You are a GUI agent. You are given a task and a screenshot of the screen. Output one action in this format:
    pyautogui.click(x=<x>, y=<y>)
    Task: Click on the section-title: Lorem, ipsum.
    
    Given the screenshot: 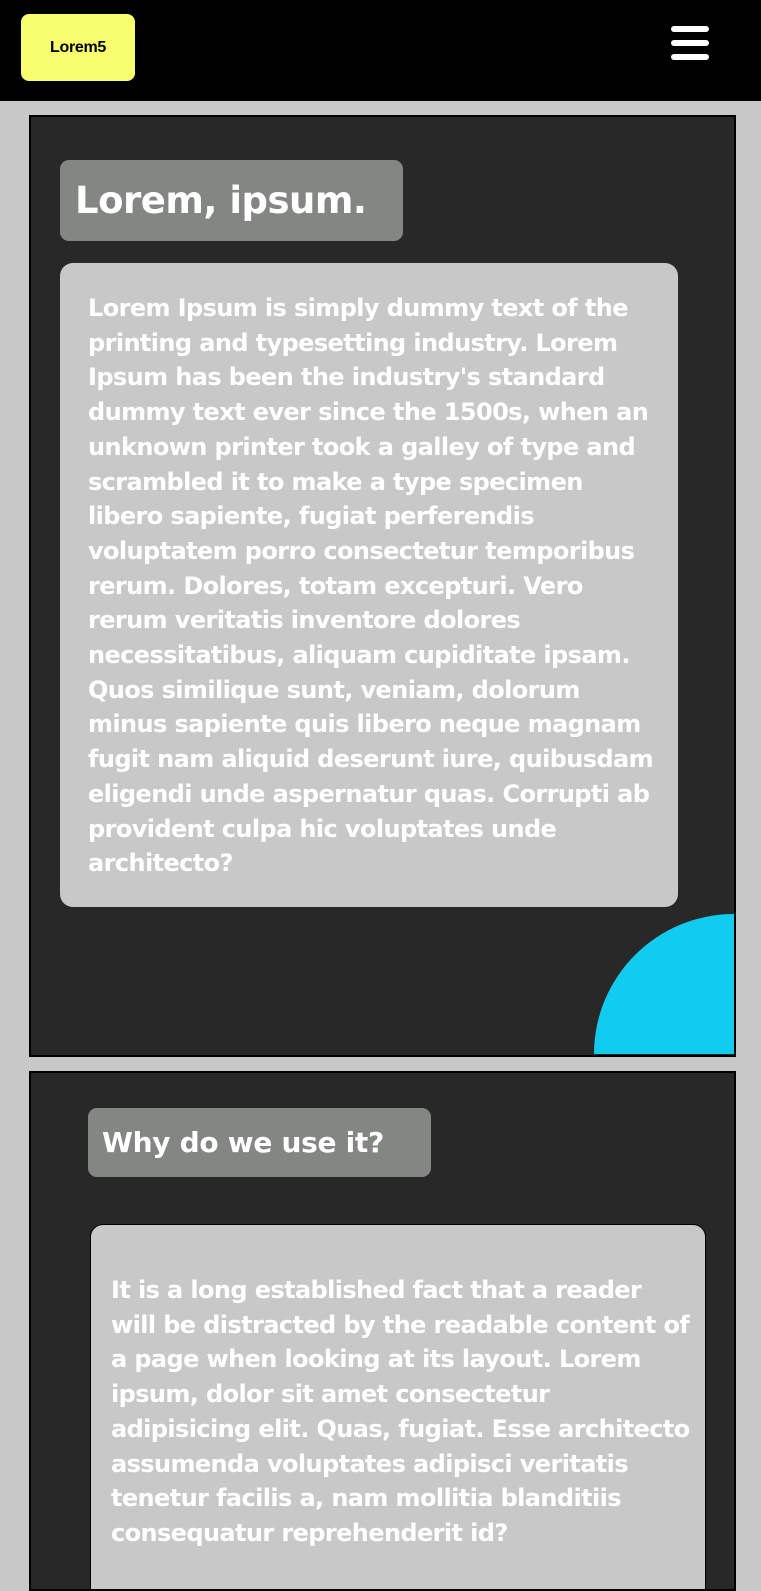 What is the action you would take?
    pyautogui.click(x=231, y=200)
    